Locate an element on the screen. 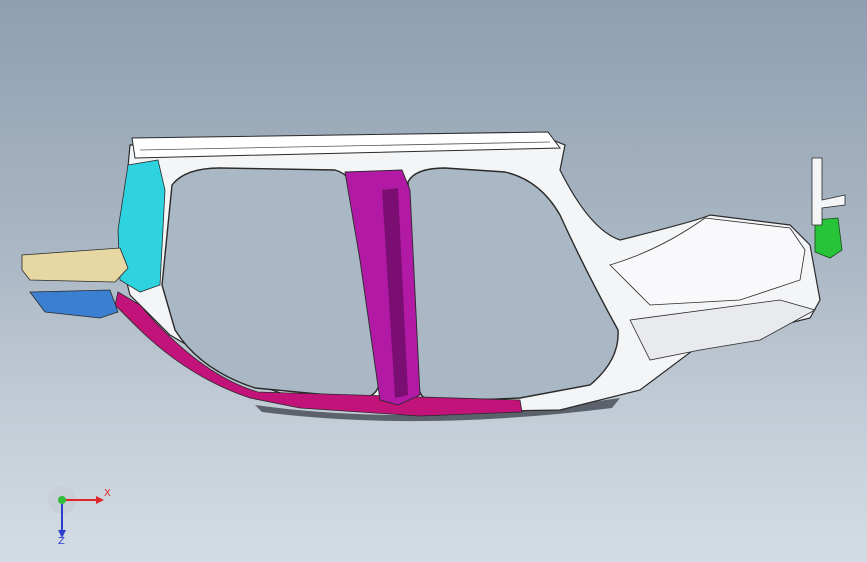  y-axis-dot is located at coordinates (62, 500).